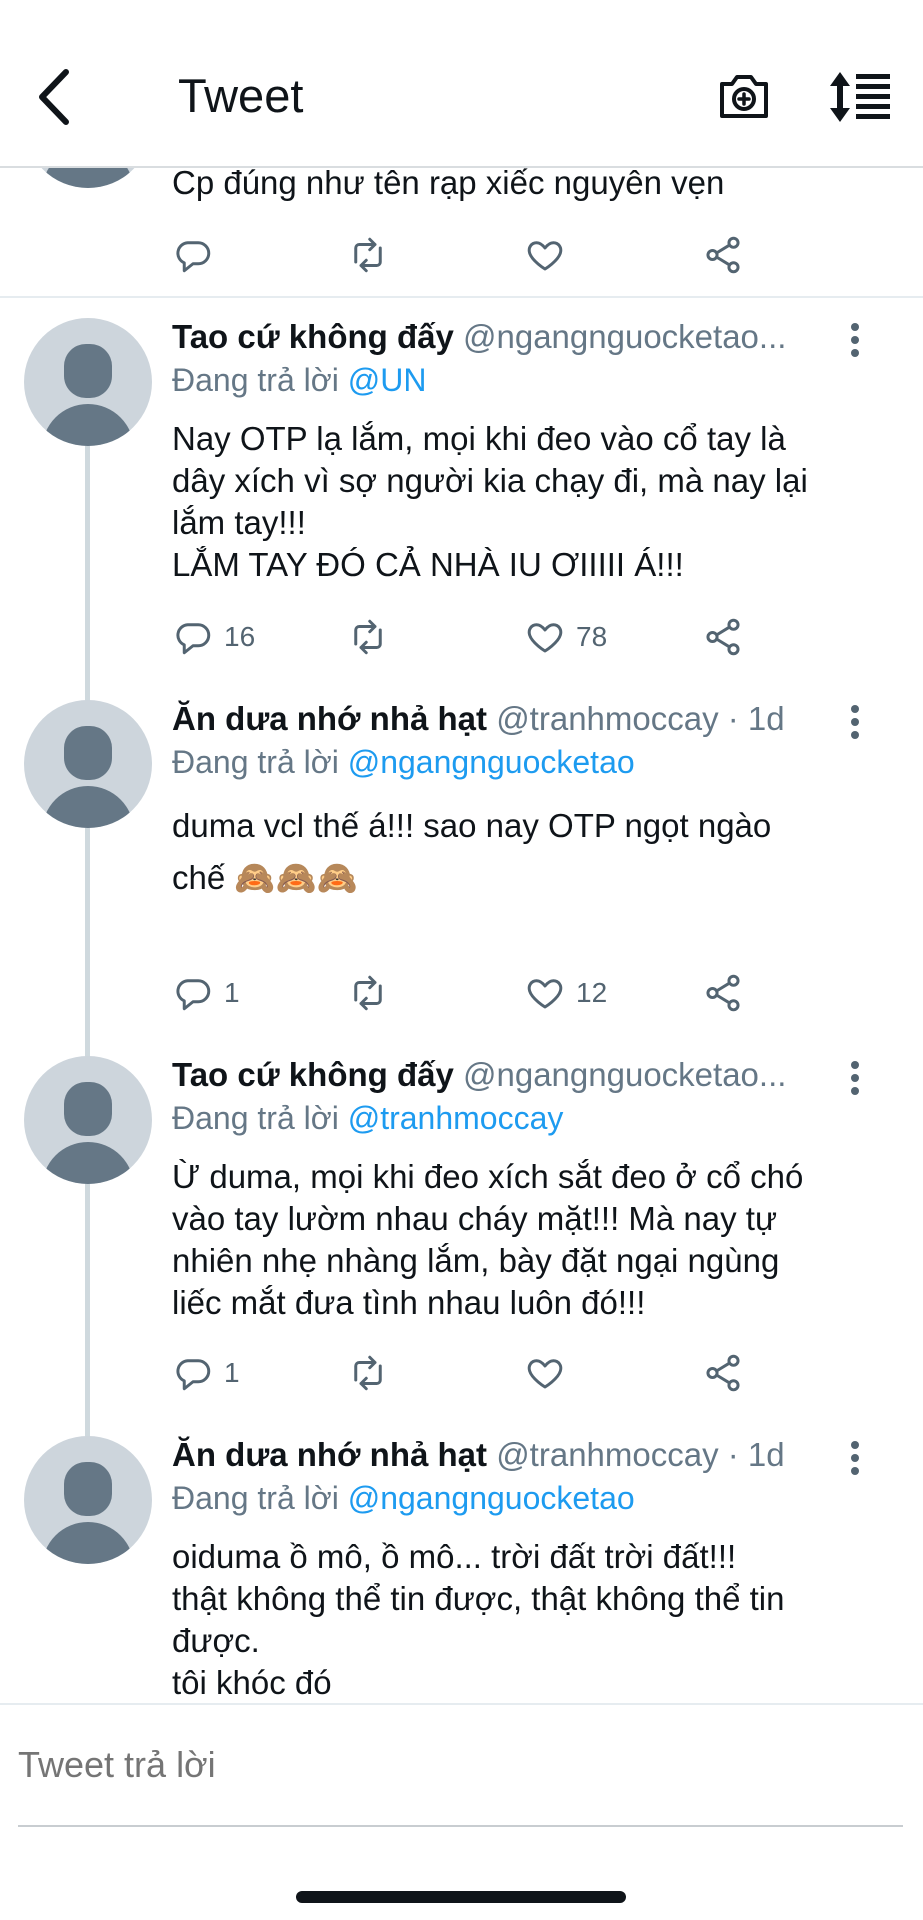 Image resolution: width=923 pixels, height=1920 pixels. What do you see at coordinates (860, 97) in the screenshot?
I see `sort-list-icon` at bounding box center [860, 97].